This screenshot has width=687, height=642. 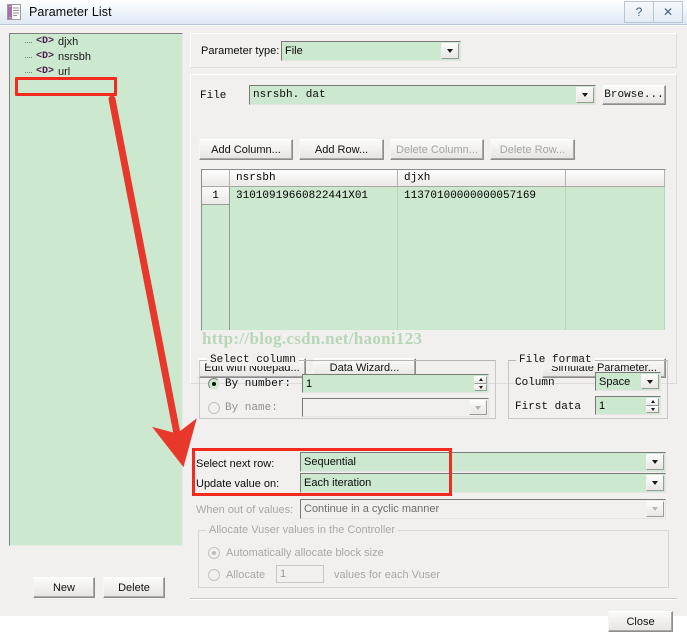 I want to click on help-icon: ?, so click(x=639, y=12).